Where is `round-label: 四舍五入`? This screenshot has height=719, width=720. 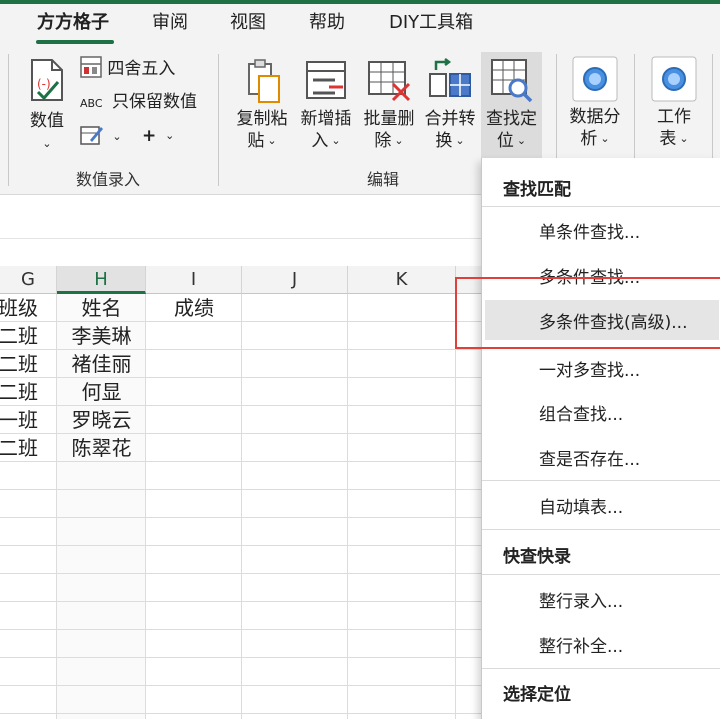
round-label: 四舍五入 is located at coordinates (141, 69).